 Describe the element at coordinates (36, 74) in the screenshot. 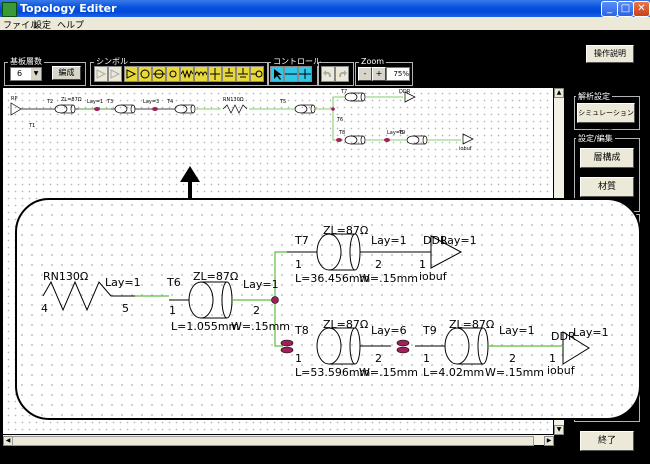

I see `chevron-down-icon: ▼` at that location.